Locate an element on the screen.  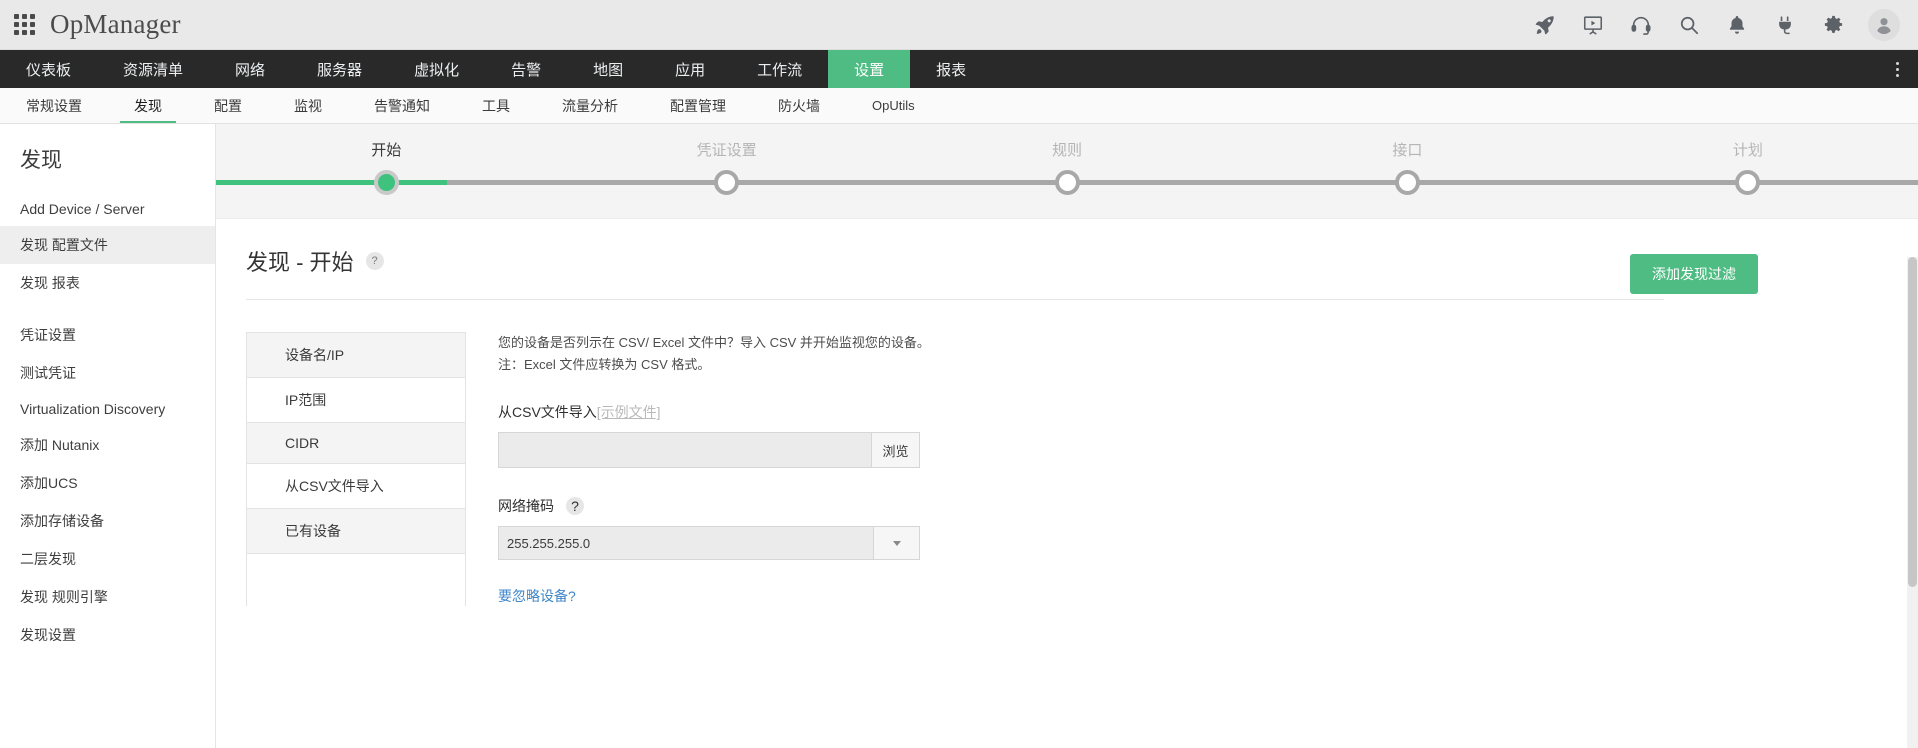
page-title: 发现 - 开始 is located at coordinates (300, 262).